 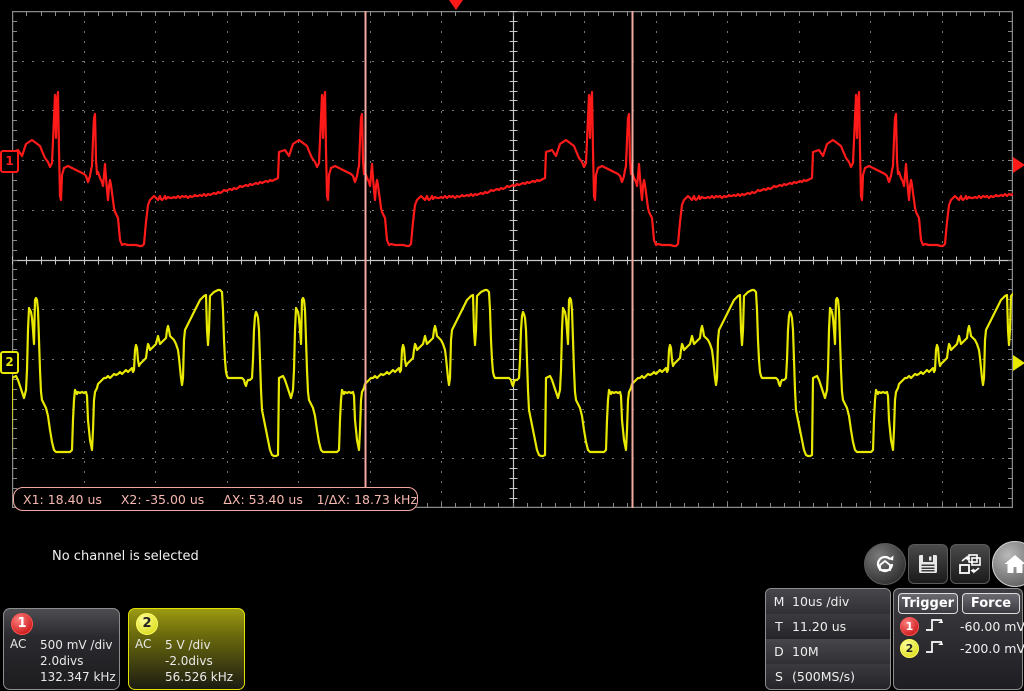 I want to click on timebase-key-t: T, so click(x=779, y=626).